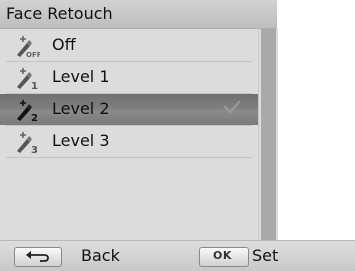  What do you see at coordinates (265, 255) in the screenshot?
I see `set-label: Set` at bounding box center [265, 255].